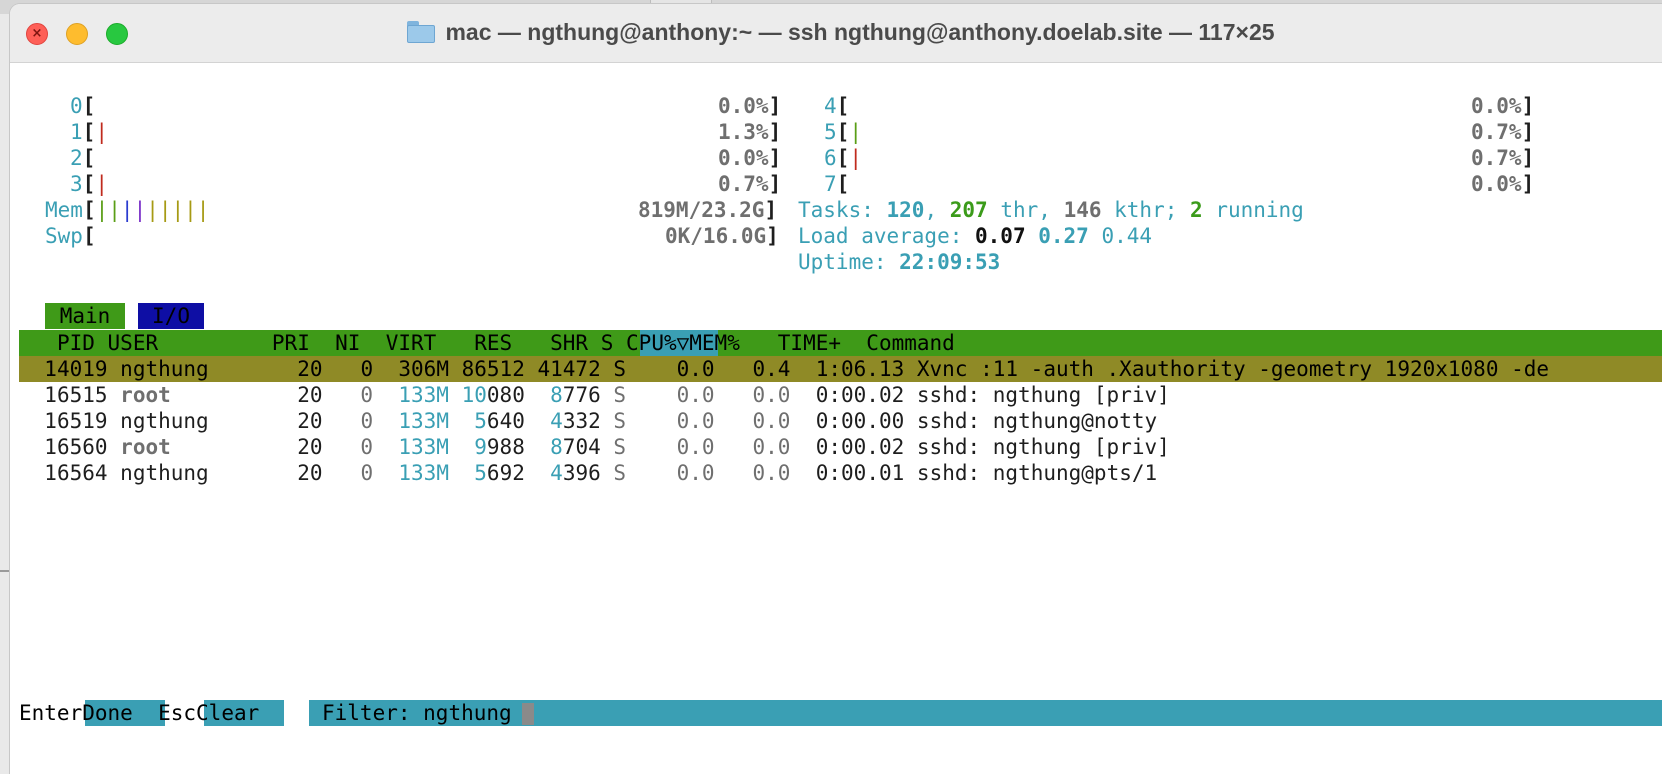 This screenshot has width=1662, height=774. What do you see at coordinates (1051, 210) in the screenshot?
I see `tasks-summary: Tasks: 120, 207 thr, 146 kthr; 2 running` at bounding box center [1051, 210].